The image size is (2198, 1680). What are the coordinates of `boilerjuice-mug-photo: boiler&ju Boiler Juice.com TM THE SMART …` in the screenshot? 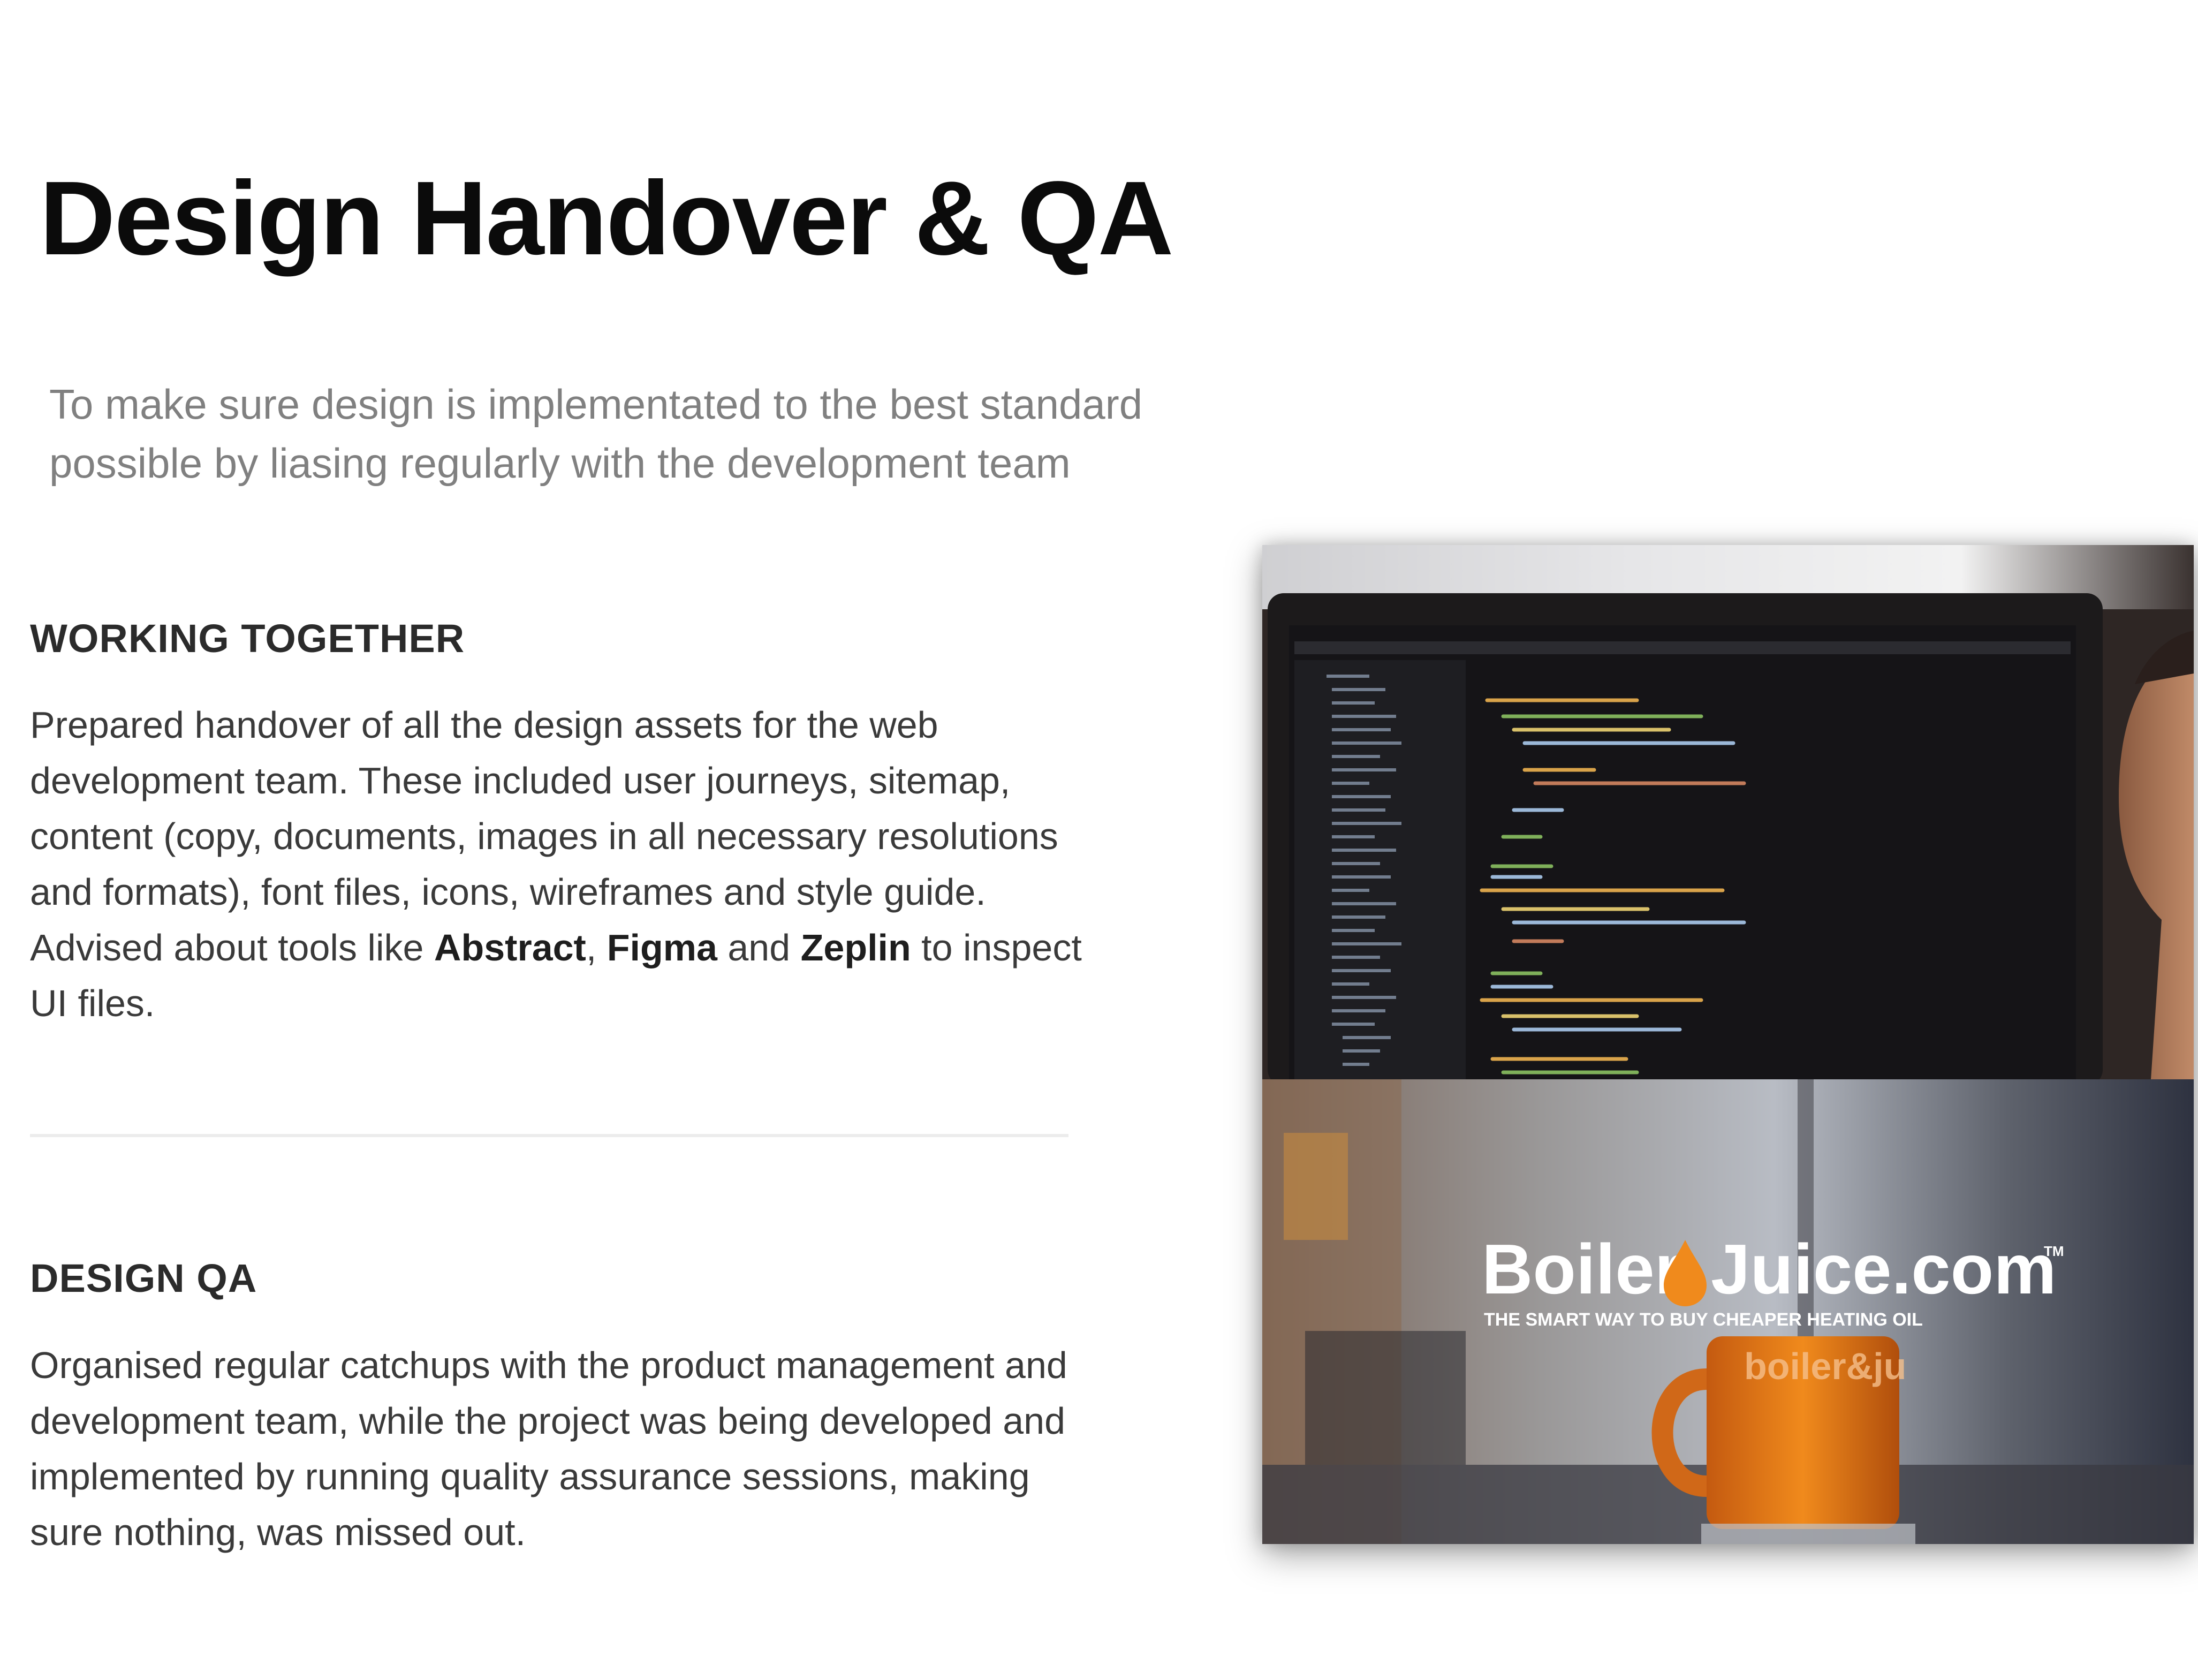 It's located at (1728, 1311).